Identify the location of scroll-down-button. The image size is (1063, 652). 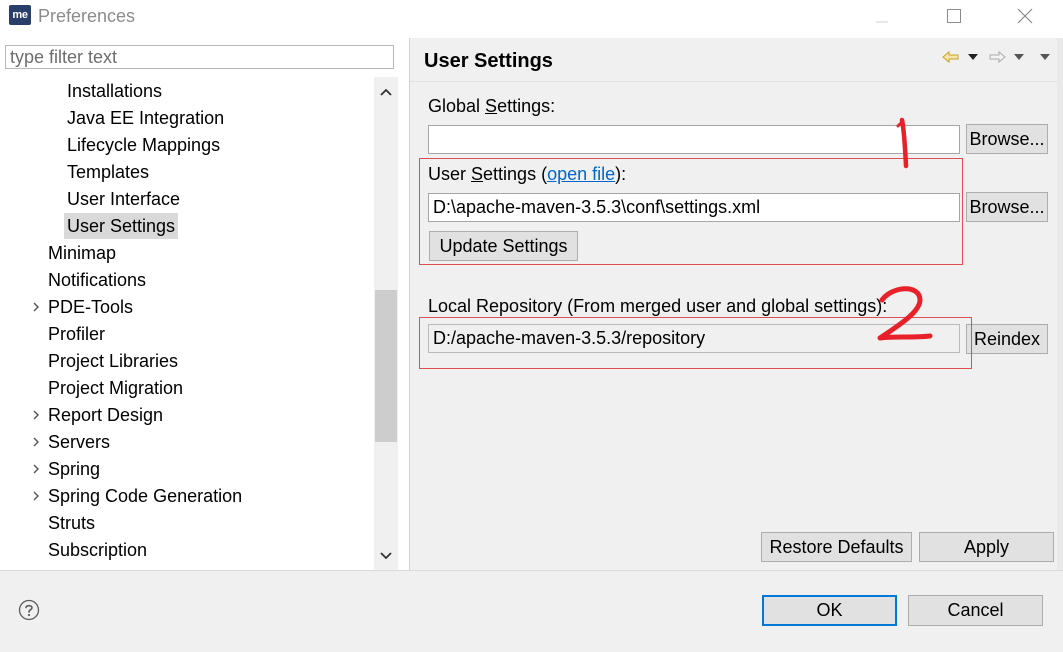
(386, 556).